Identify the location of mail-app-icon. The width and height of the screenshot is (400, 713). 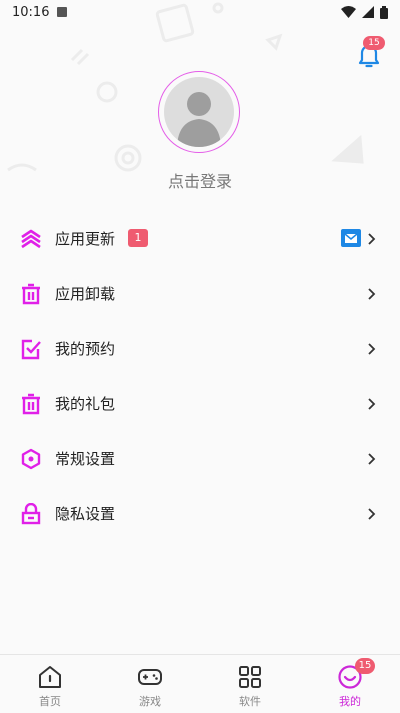
(351, 238).